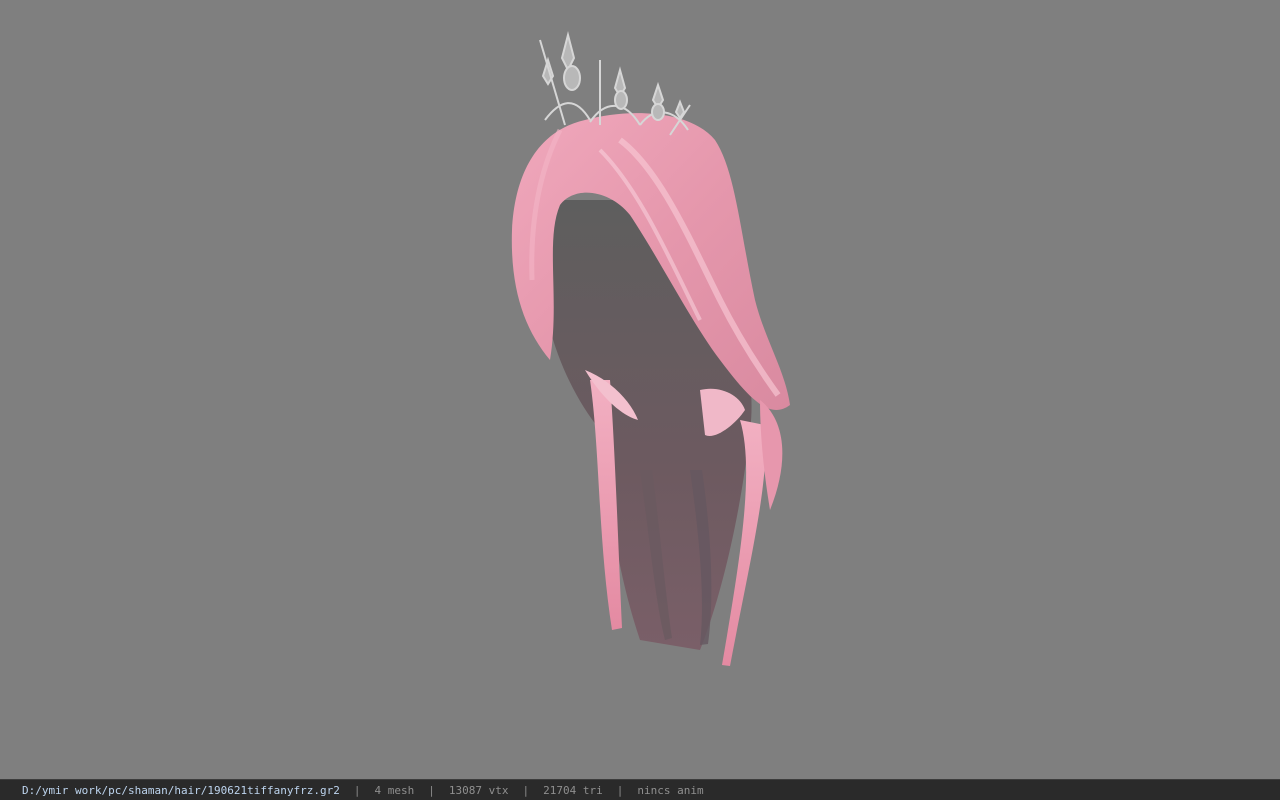 The image size is (1280, 800). Describe the element at coordinates (670, 790) in the screenshot. I see `status-anim-status: nincs anim` at that location.